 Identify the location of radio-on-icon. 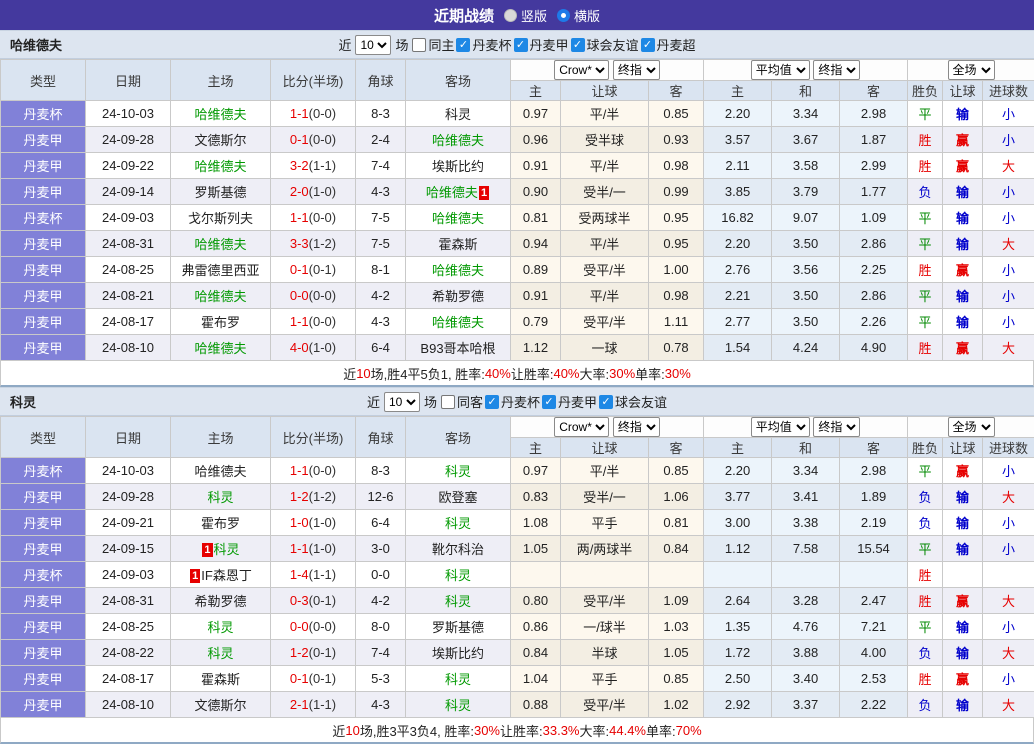
(563, 15).